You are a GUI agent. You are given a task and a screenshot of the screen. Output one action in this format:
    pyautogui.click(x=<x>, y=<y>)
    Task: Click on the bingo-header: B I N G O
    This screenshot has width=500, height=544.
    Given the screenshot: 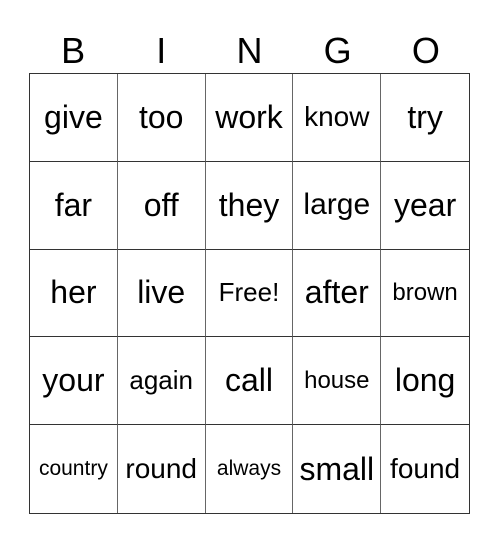 What is the action you would take?
    pyautogui.click(x=249, y=51)
    